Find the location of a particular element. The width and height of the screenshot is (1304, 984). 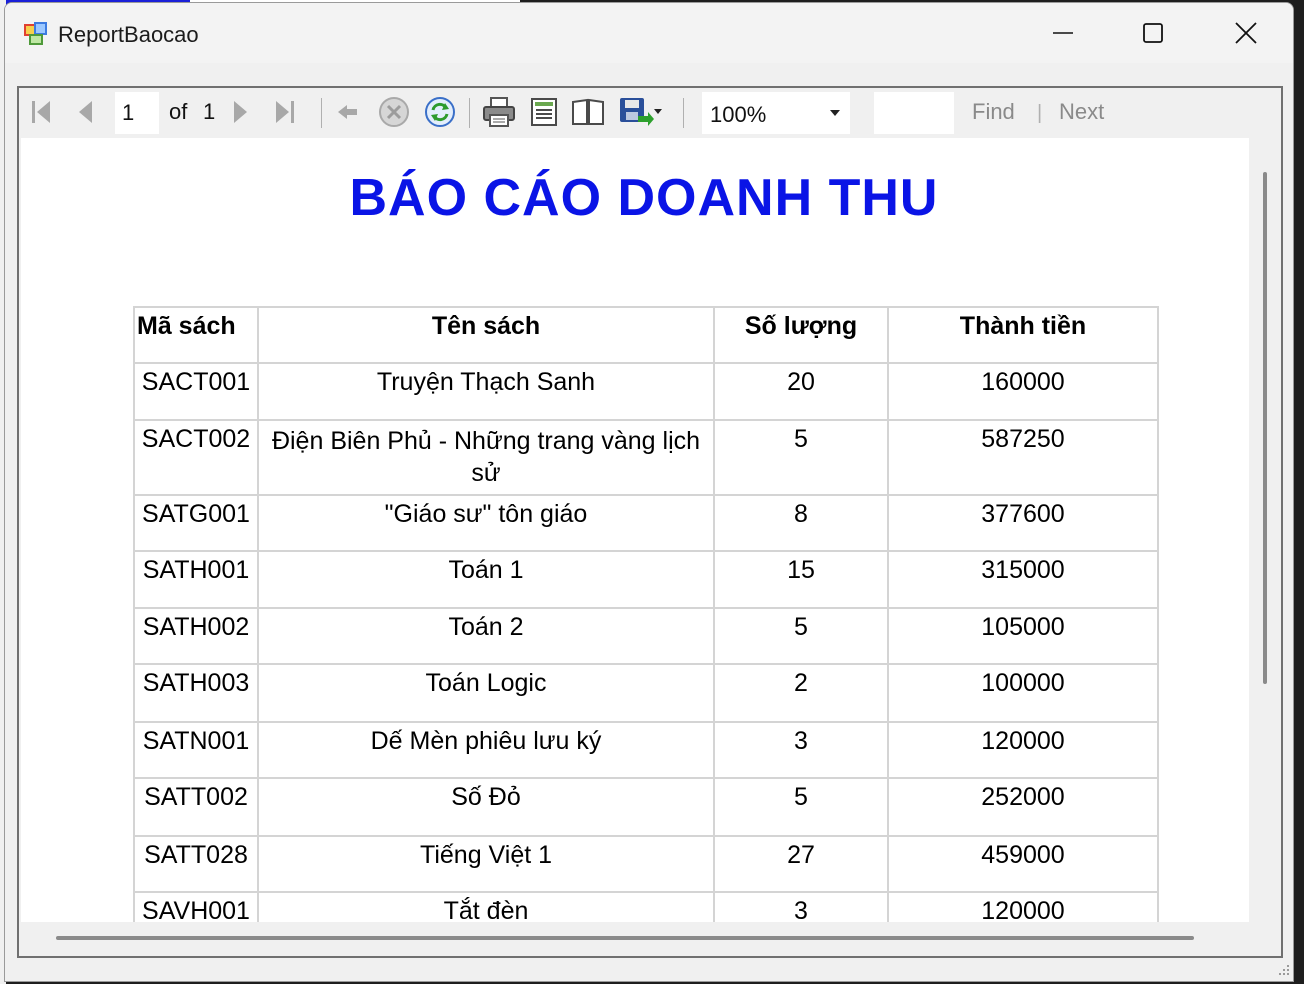

cell-code: SATH003 is located at coordinates (196, 693).